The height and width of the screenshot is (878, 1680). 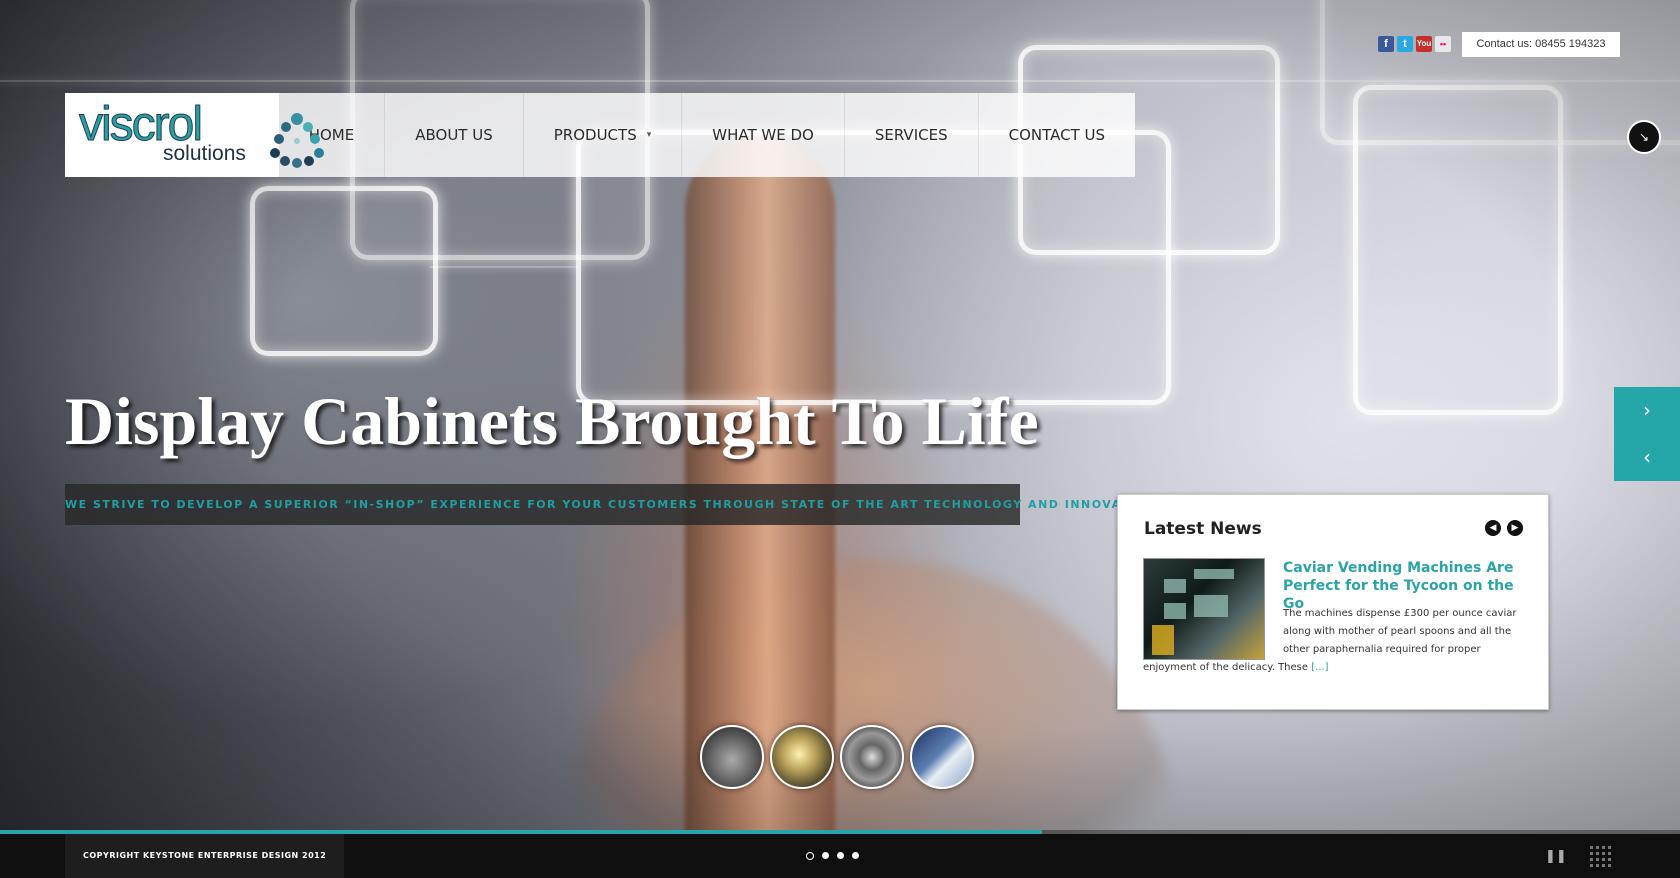 What do you see at coordinates (1600, 856) in the screenshot?
I see `grid-icon` at bounding box center [1600, 856].